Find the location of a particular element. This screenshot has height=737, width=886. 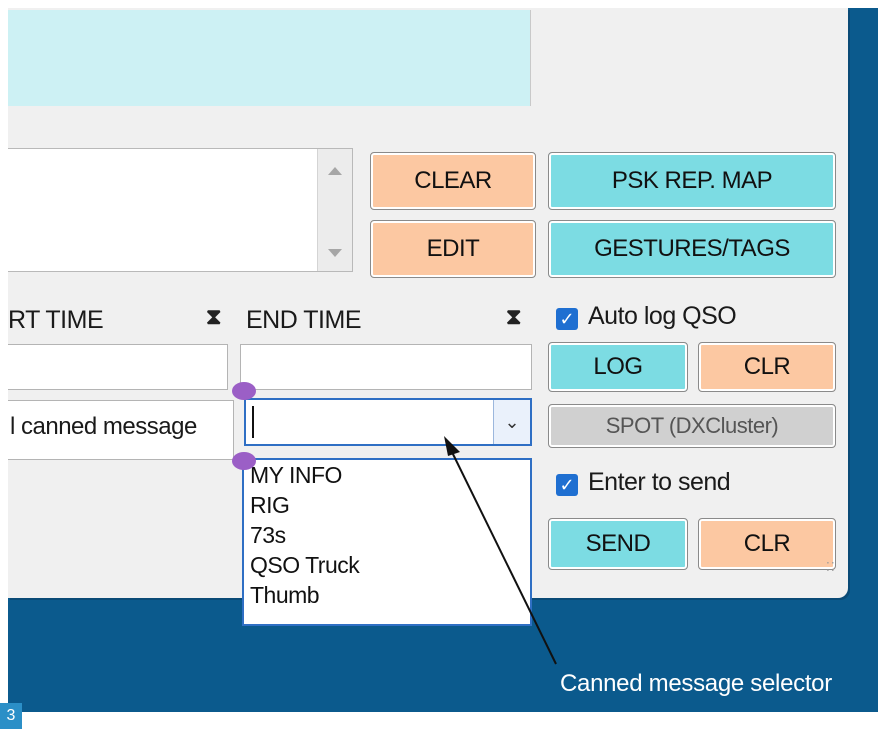

text-caret is located at coordinates (253, 422).